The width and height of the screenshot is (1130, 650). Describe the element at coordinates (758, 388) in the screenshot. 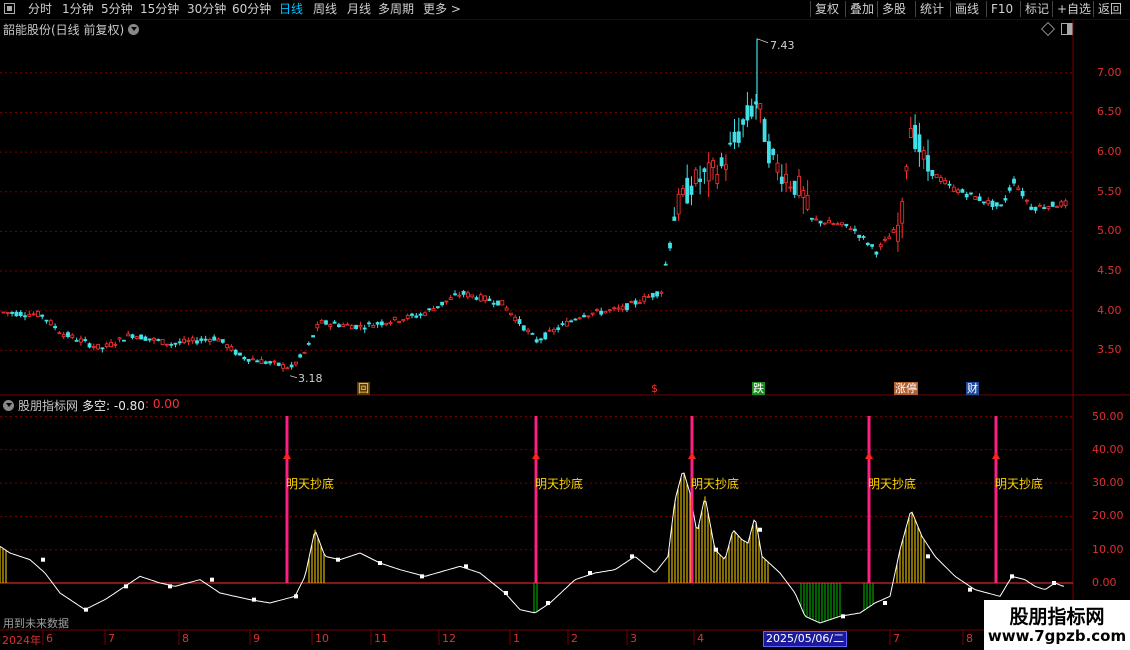

I see `event-marker: 跌` at that location.